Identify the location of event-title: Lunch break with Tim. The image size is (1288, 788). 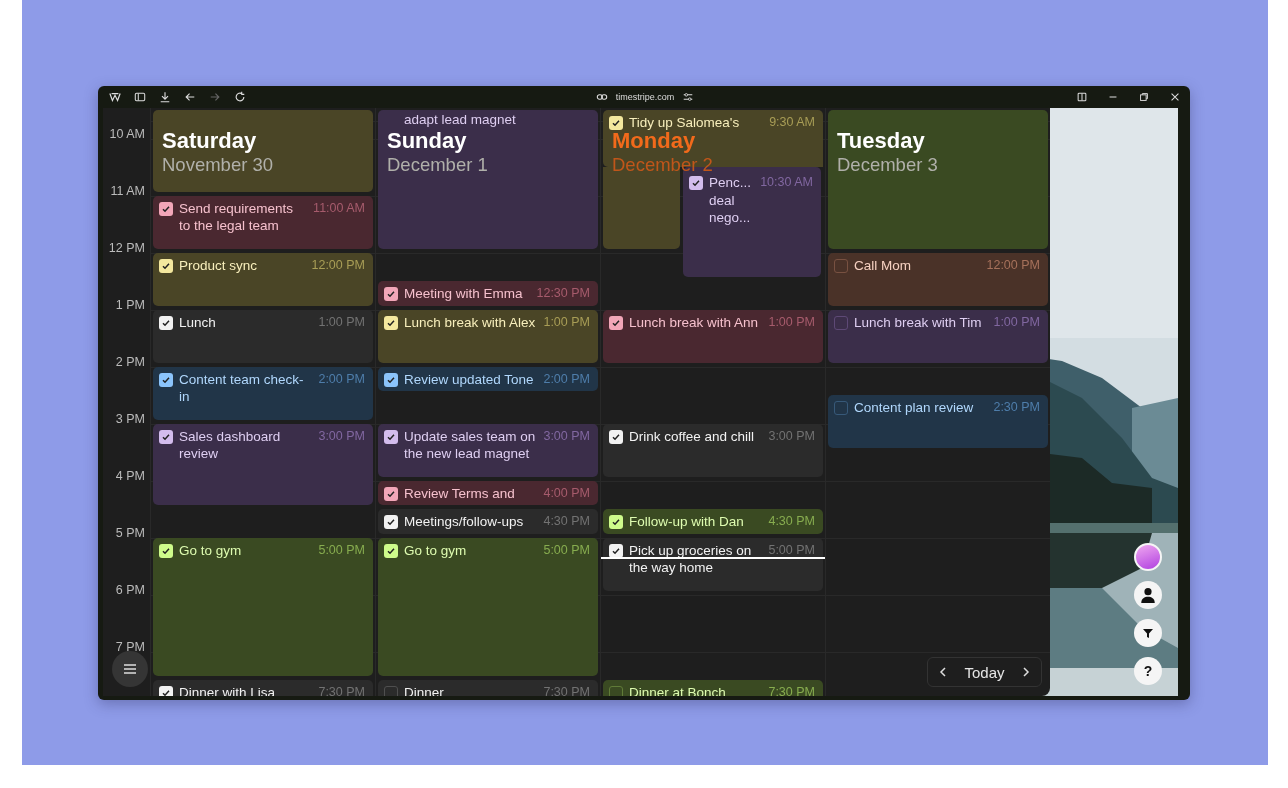
(918, 322).